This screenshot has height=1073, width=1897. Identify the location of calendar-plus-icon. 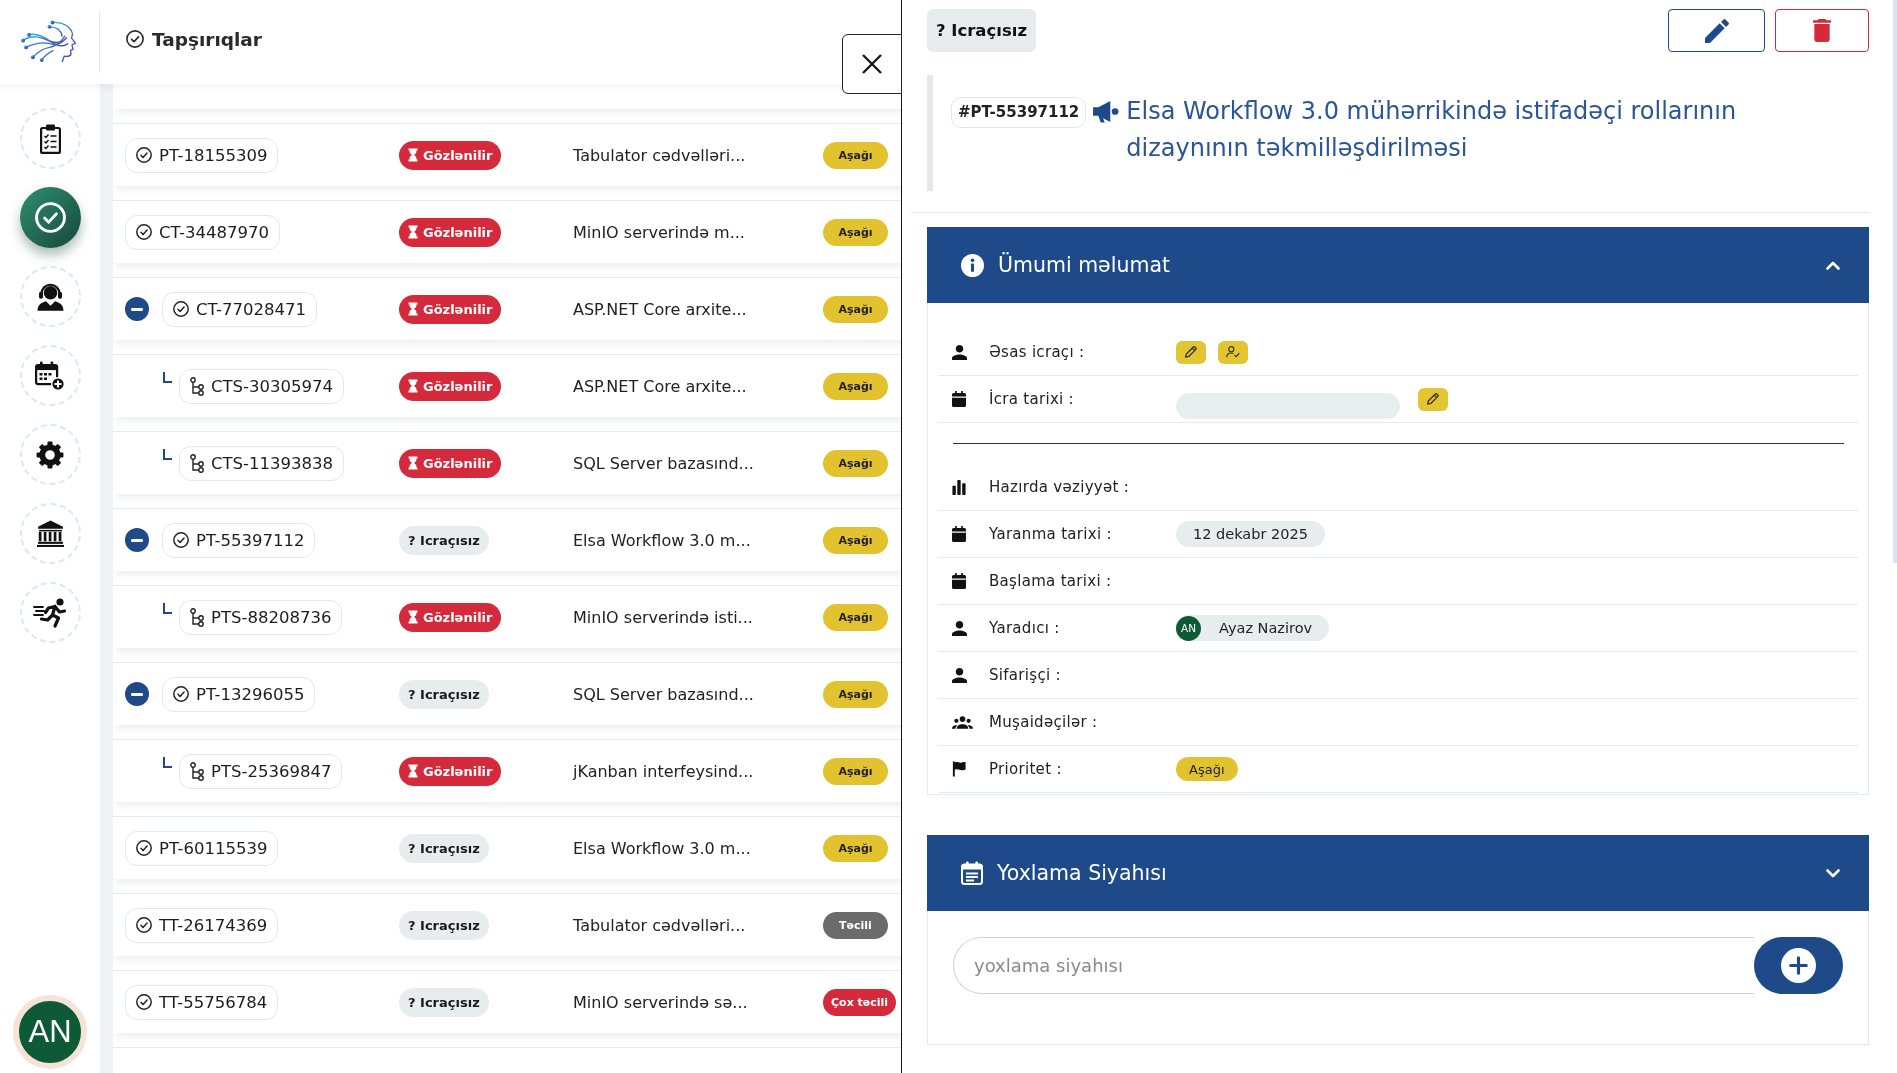
(50, 375).